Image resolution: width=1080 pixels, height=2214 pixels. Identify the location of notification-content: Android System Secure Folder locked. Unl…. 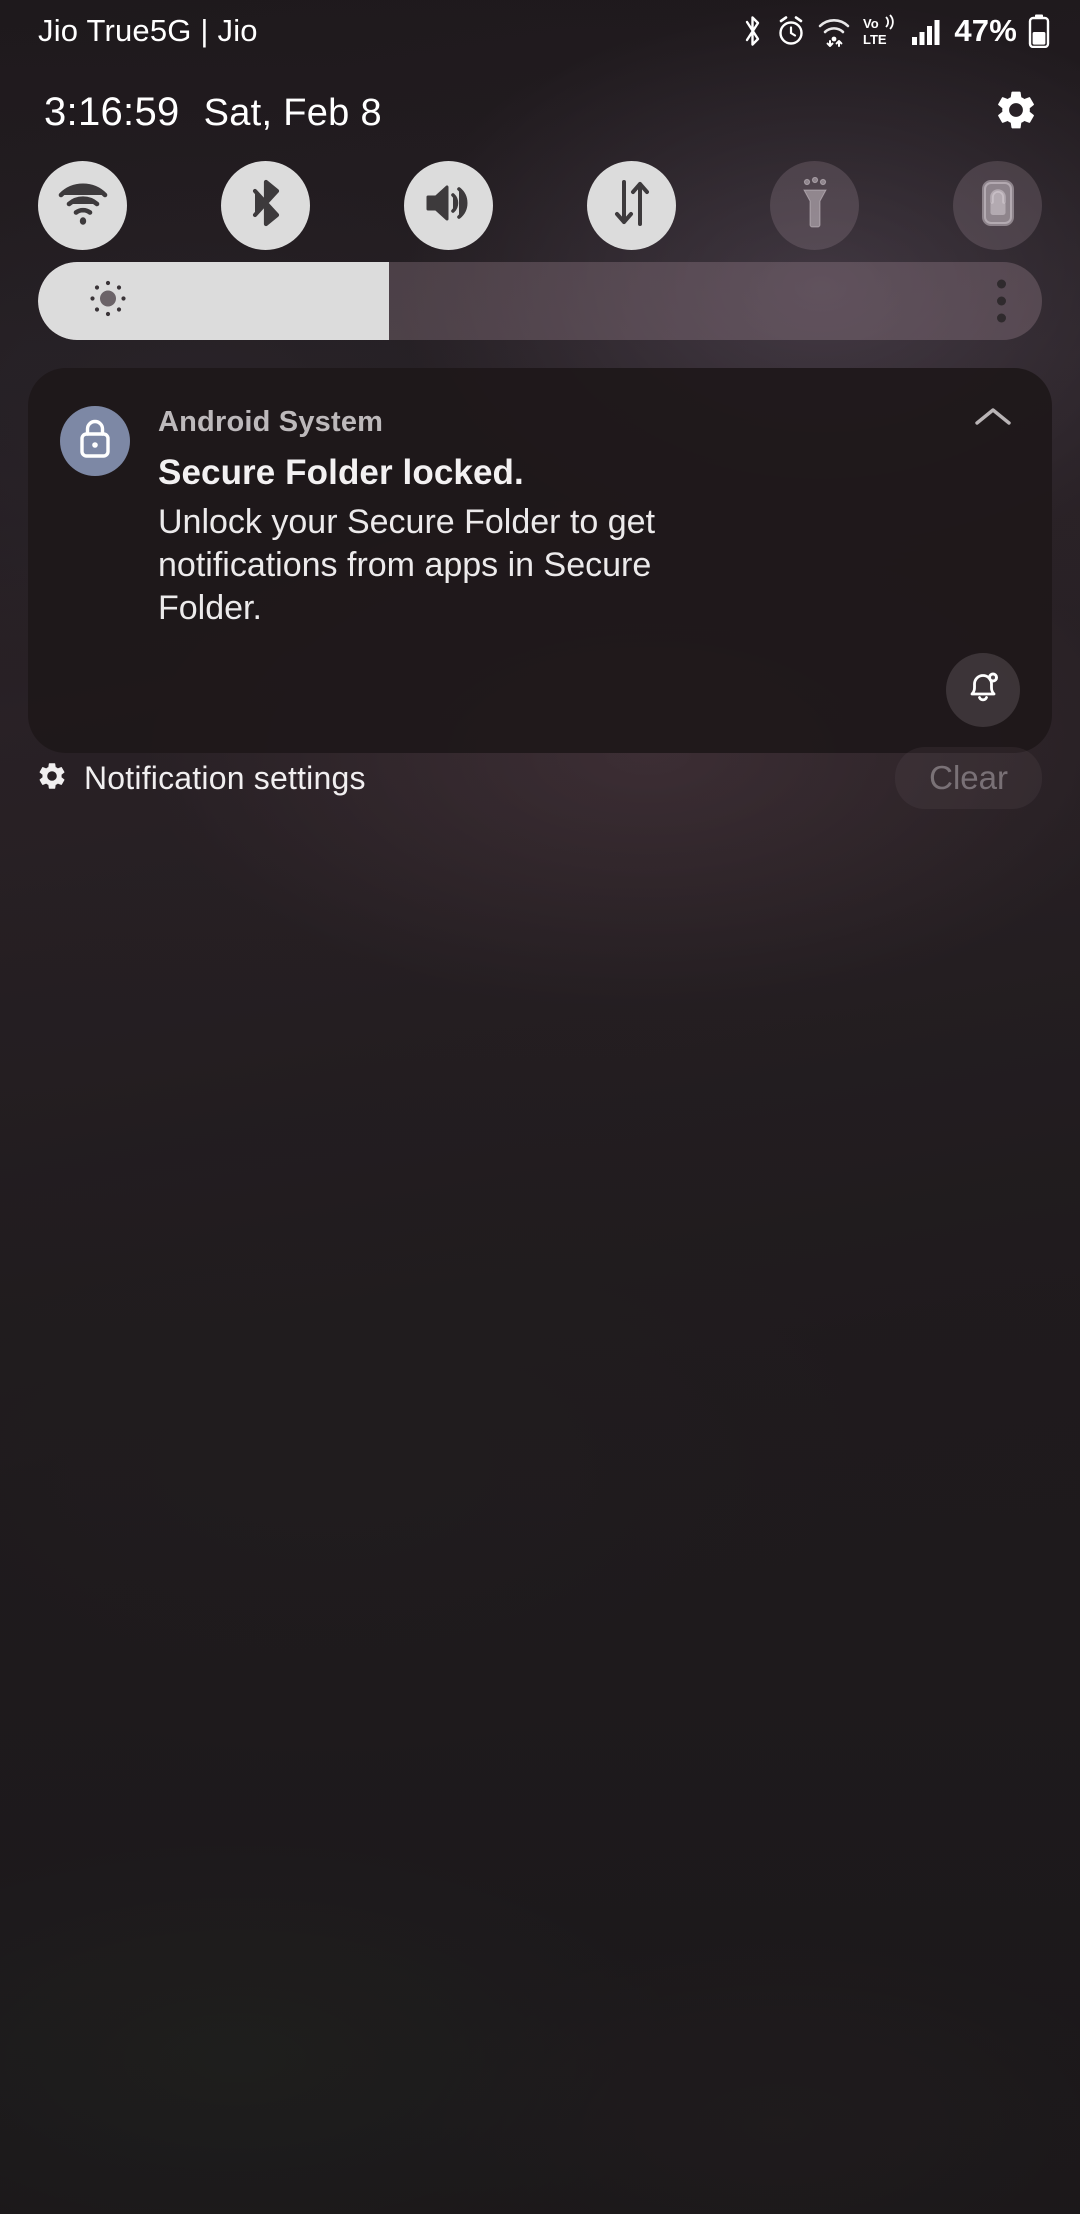
(548, 514).